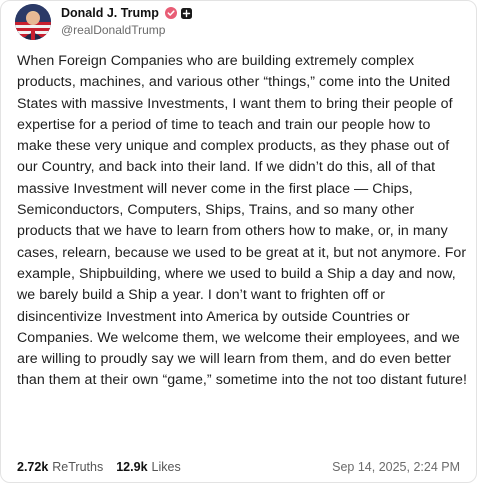 The height and width of the screenshot is (485, 479). I want to click on retruths-stat: 2.72k ReTruths, so click(60, 467).